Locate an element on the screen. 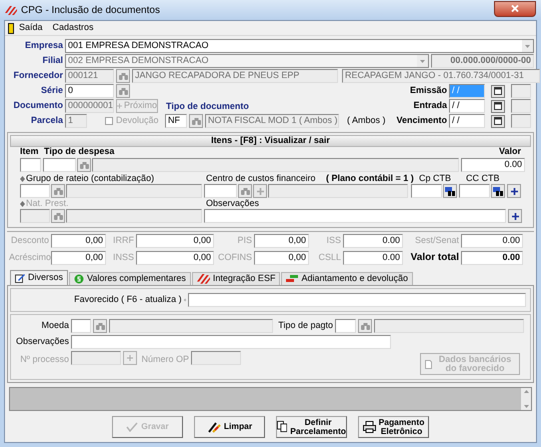 This screenshot has width=541, height=447. action-button: Pagamento Eletrônico is located at coordinates (393, 427).